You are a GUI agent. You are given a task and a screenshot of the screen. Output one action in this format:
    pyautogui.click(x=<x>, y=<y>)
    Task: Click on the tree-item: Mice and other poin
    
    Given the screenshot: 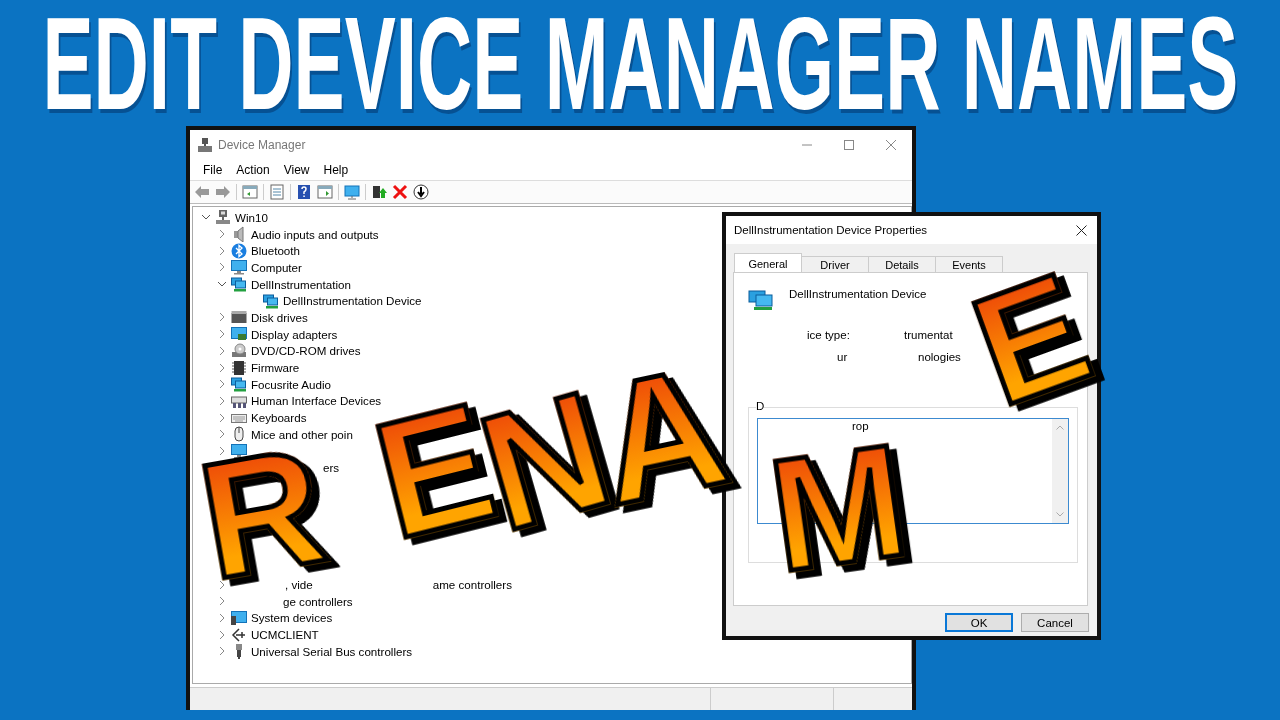 What is the action you would take?
    pyautogui.click(x=302, y=434)
    